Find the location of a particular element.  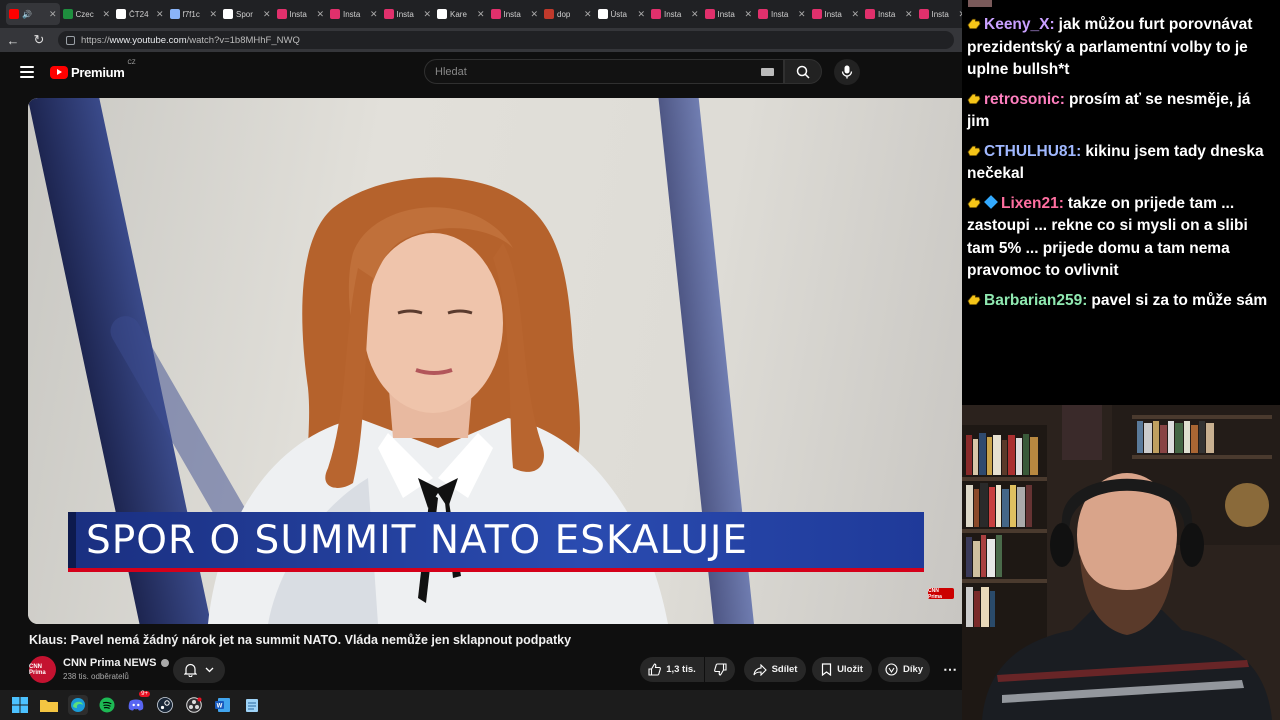

channel-avatar: CNN Prima is located at coordinates (42, 669).